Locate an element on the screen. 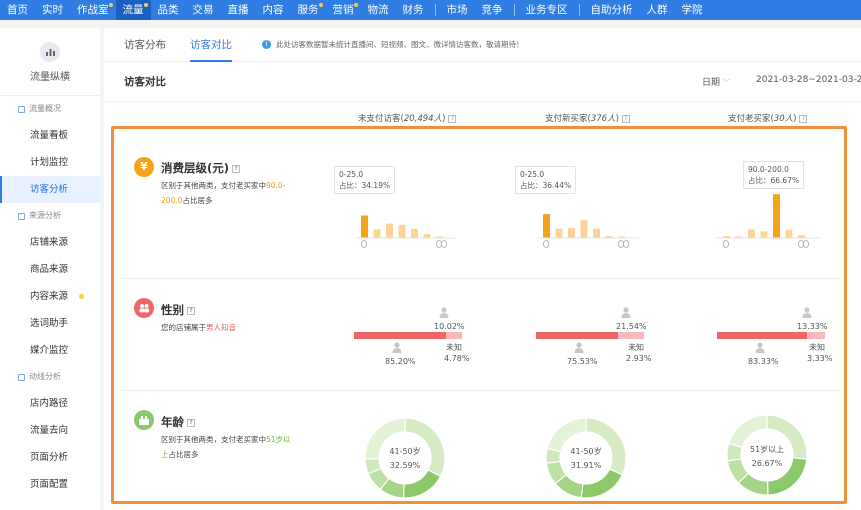 This screenshot has height=510, width=861. section-header: 访客对比 日期 ﹀ 2021-03-28~2021-03-28 is located at coordinates (482, 82).